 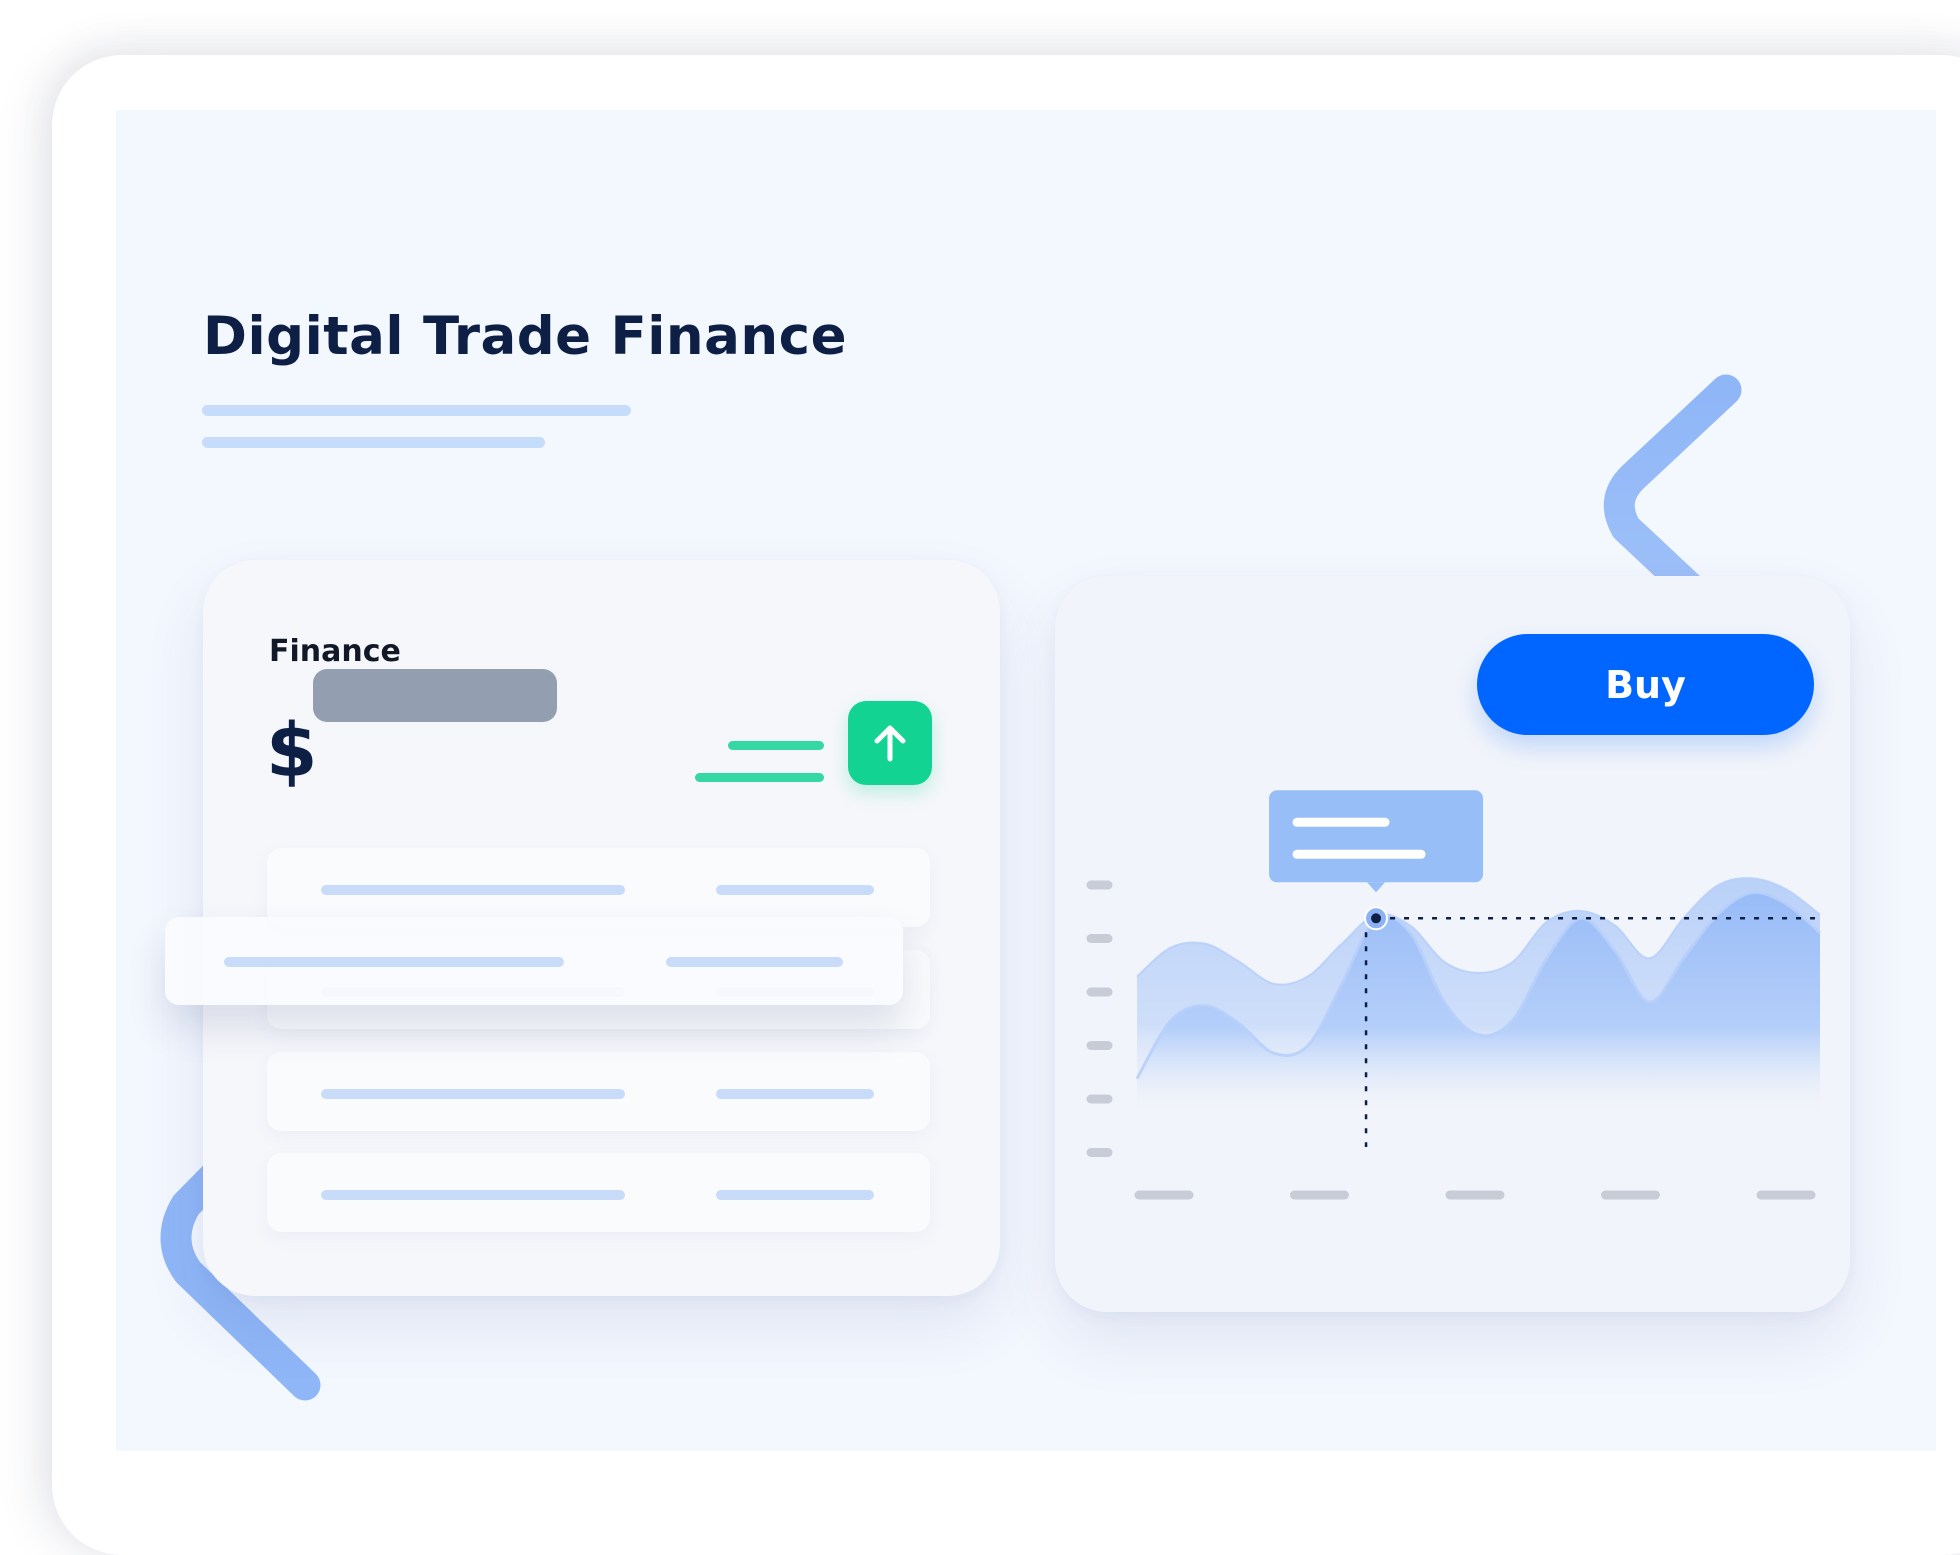 I want to click on price-chart, so click(x=1453, y=995).